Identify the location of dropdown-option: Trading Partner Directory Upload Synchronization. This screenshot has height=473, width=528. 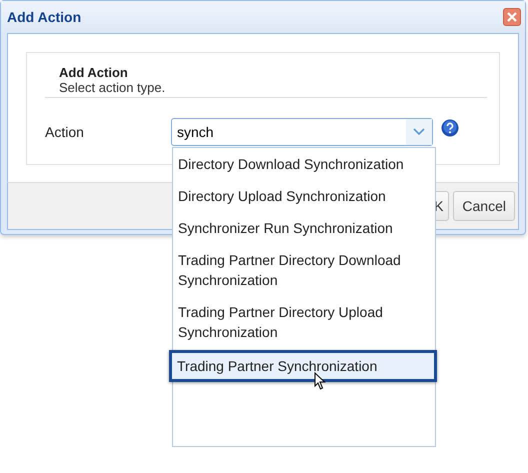
(304, 322).